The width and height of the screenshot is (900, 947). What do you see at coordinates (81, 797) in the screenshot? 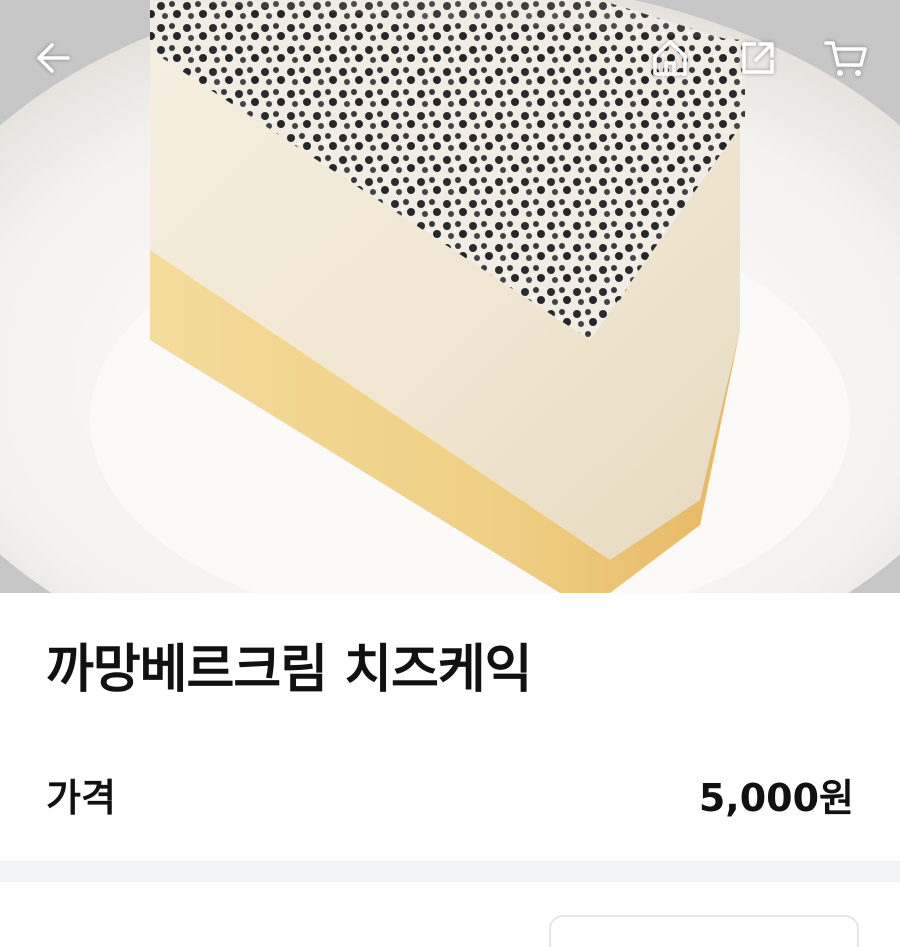
I see `price-label: 가격` at bounding box center [81, 797].